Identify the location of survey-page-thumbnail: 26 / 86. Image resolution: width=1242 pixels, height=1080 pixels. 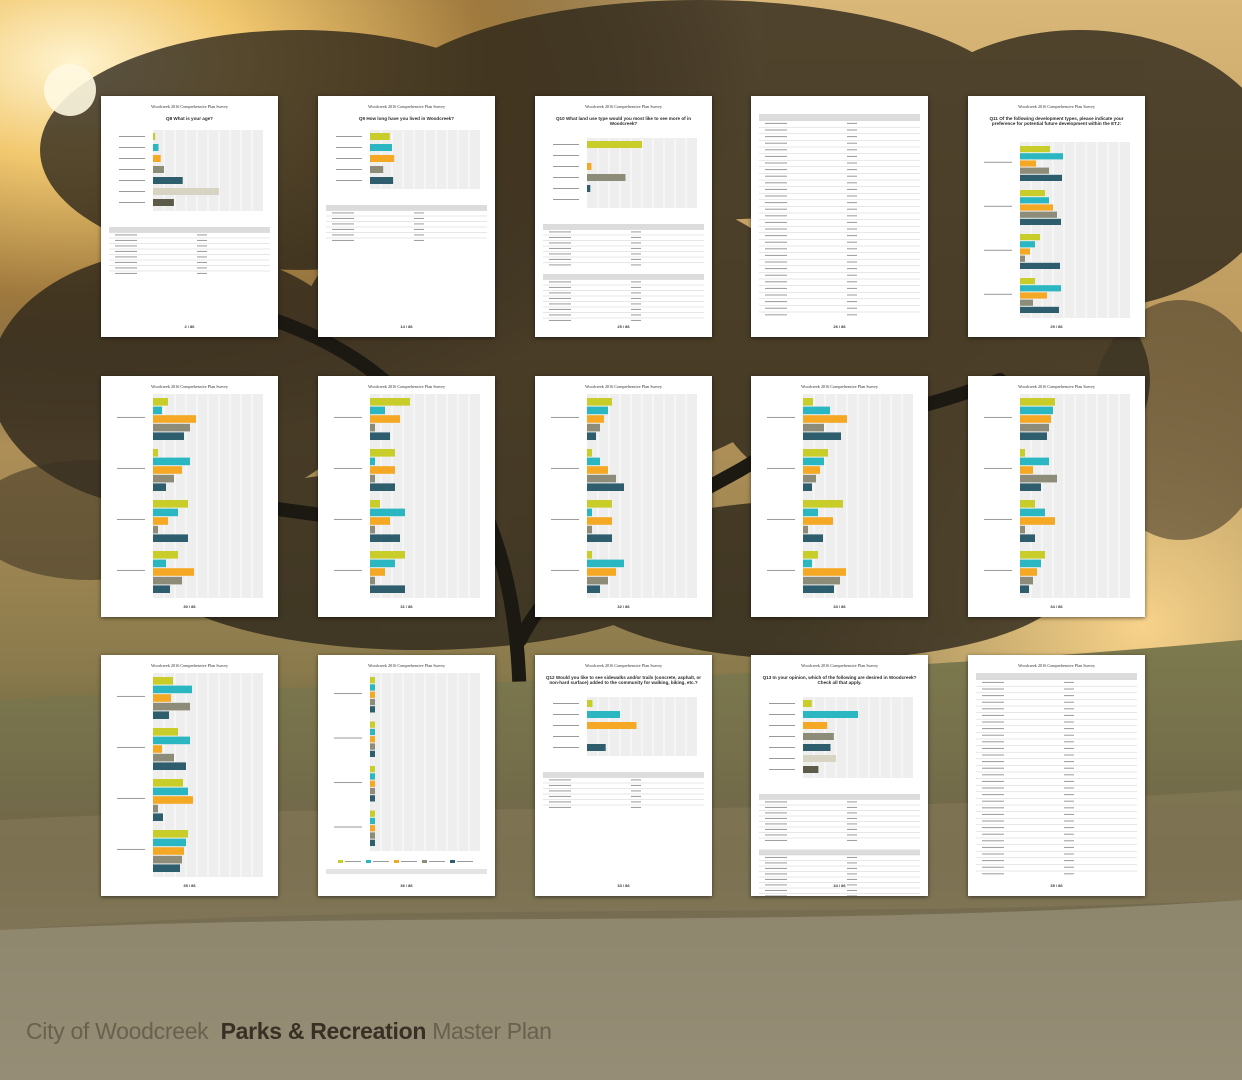
(839, 216).